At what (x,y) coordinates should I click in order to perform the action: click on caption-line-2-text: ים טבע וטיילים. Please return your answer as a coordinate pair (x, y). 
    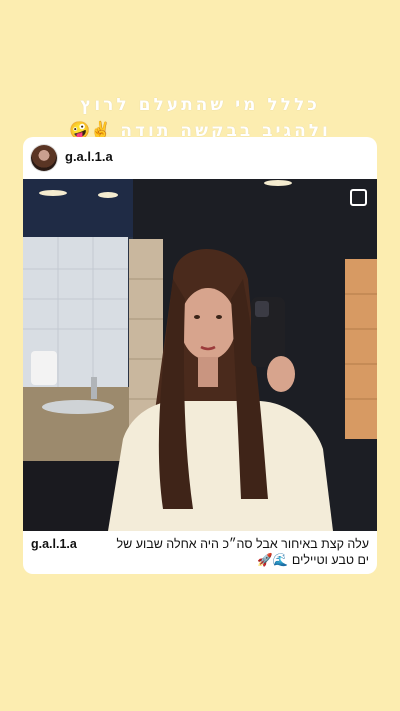
    Looking at the image, I should click on (330, 560).